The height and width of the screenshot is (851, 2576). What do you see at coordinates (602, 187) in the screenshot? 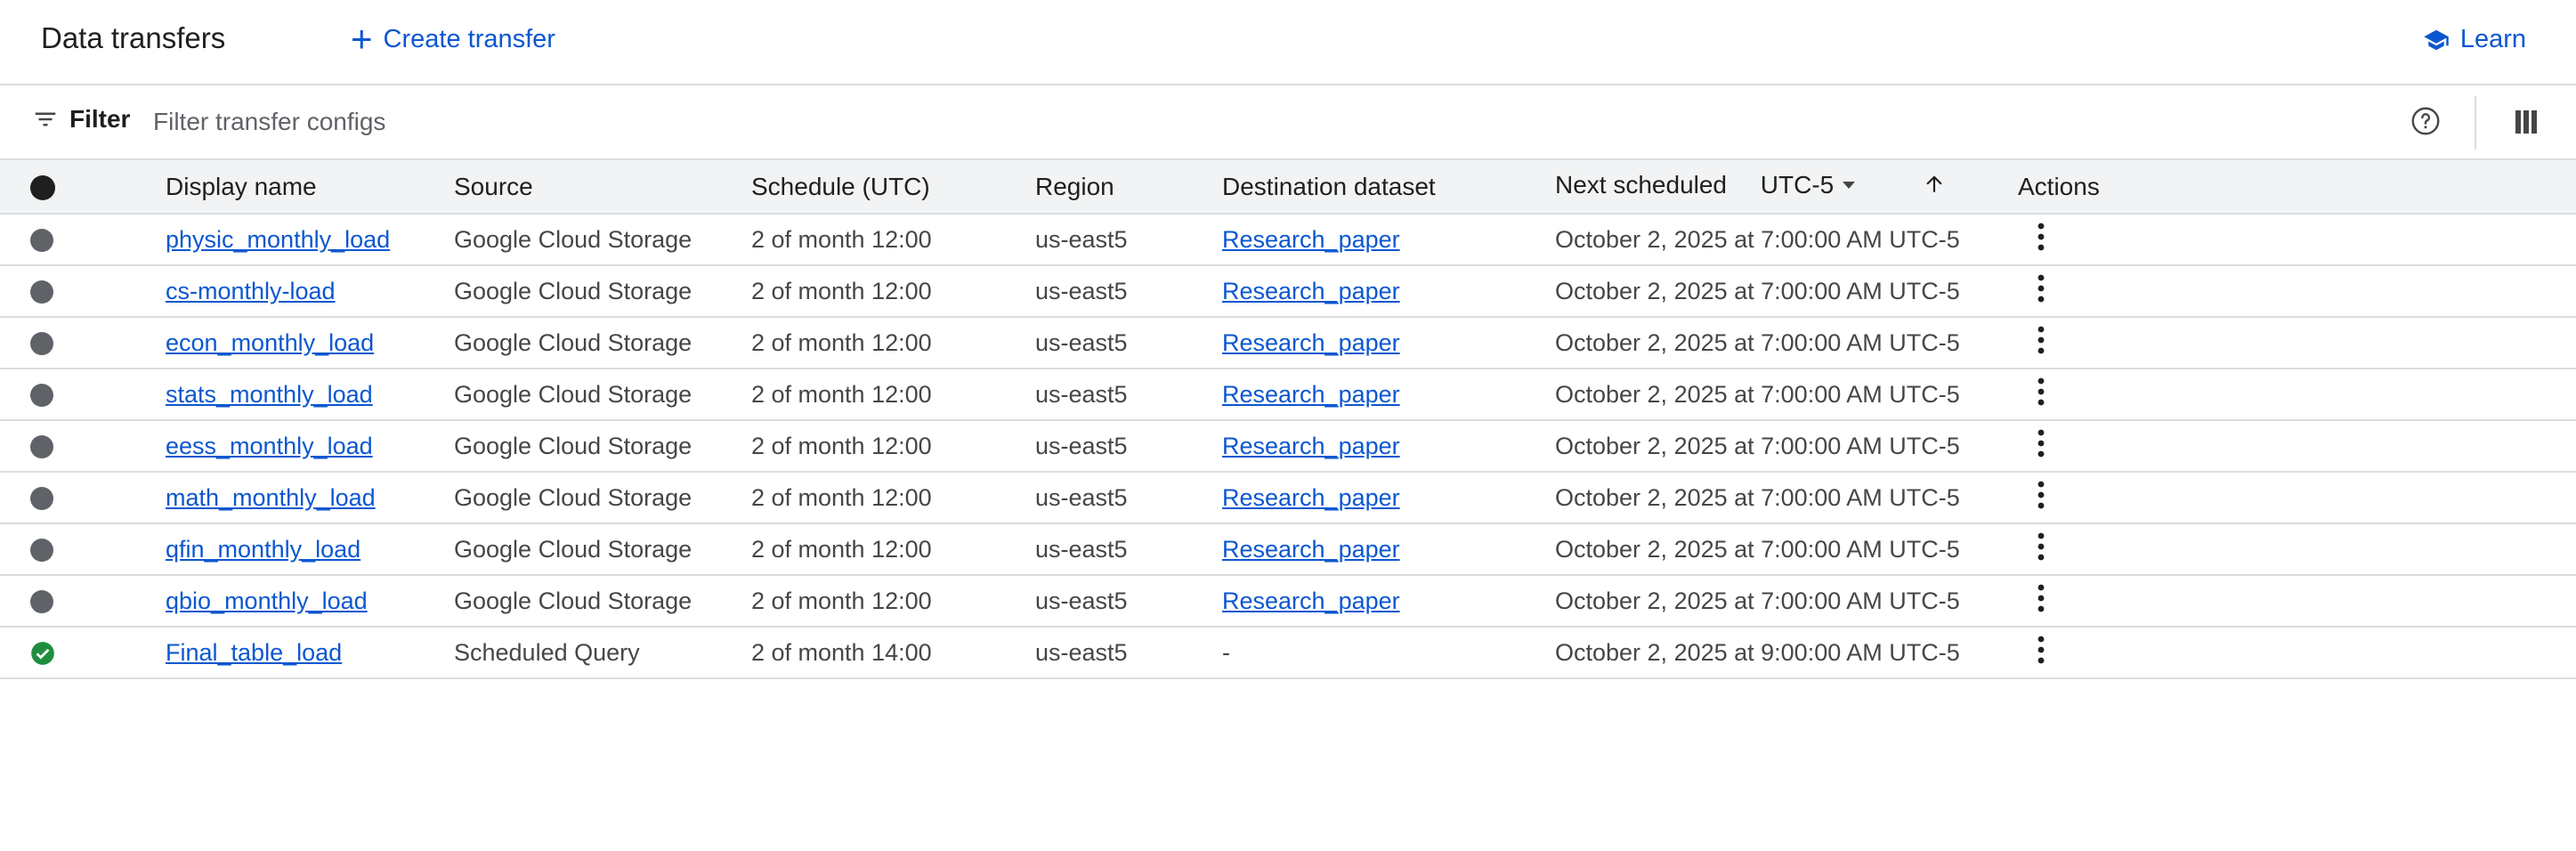
I see `source-header: Source` at bounding box center [602, 187].